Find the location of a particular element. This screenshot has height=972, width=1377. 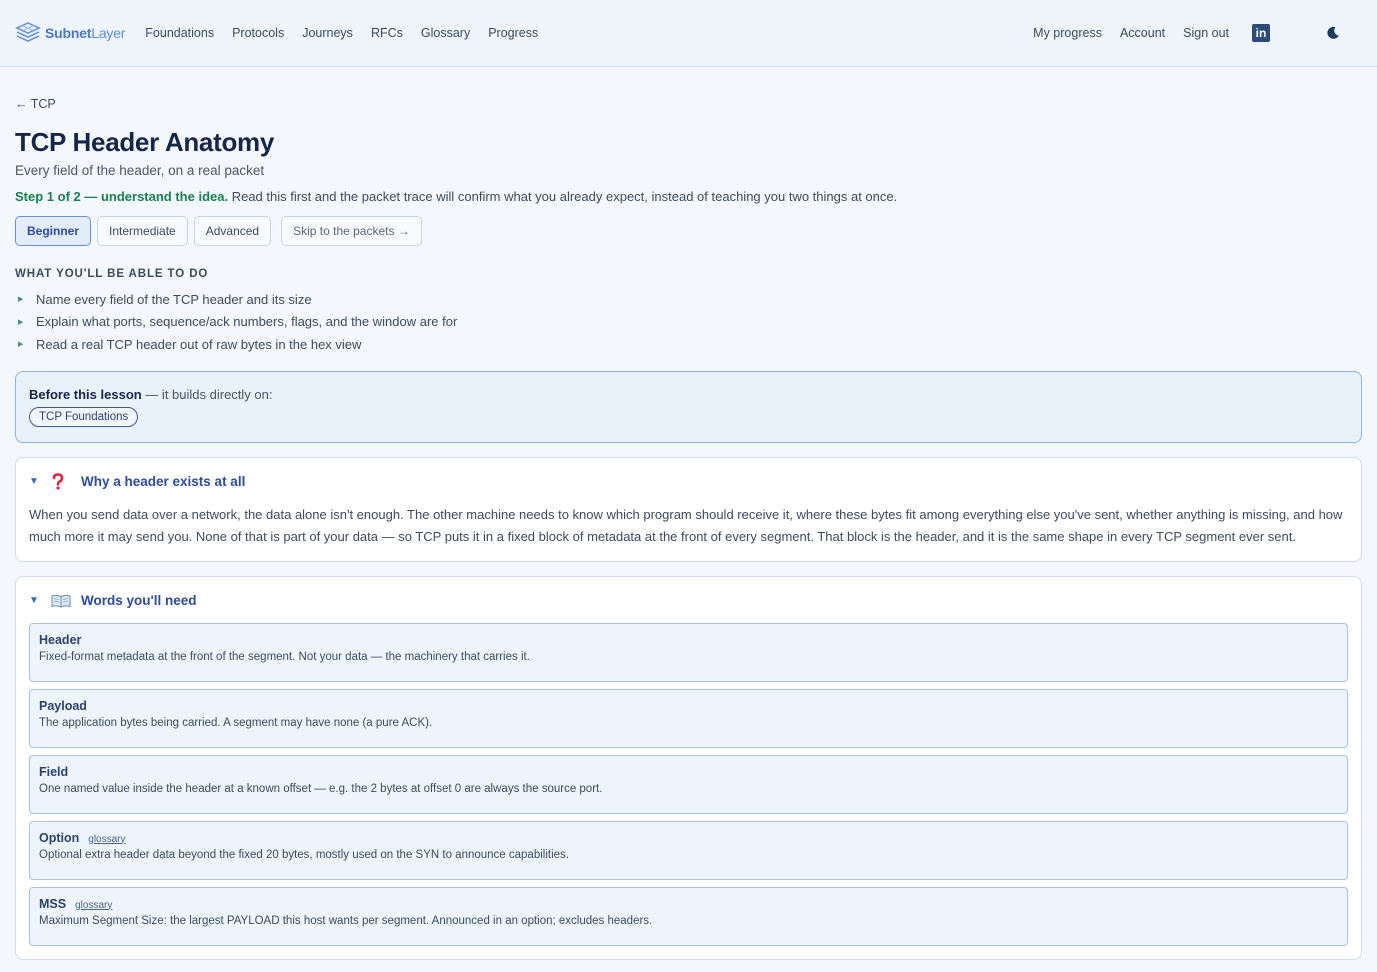

dark-mode-toggle is located at coordinates (1333, 33).